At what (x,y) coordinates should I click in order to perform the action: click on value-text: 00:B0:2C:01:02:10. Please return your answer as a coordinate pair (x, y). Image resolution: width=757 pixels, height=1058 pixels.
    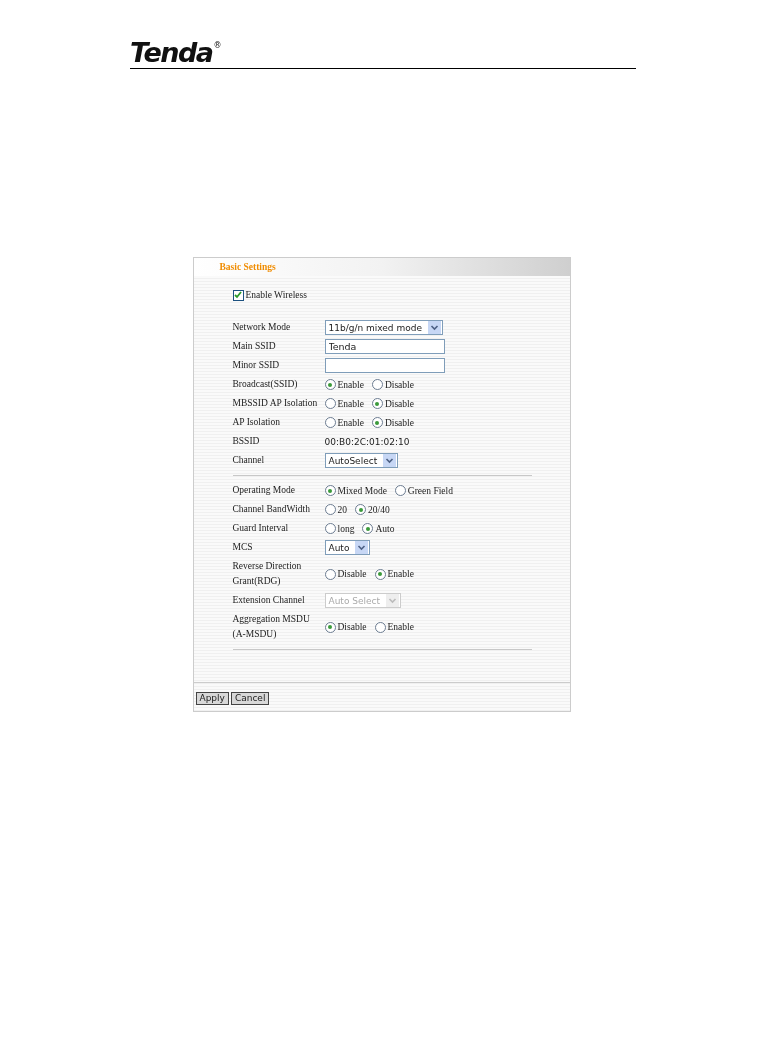
    Looking at the image, I should click on (367, 441).